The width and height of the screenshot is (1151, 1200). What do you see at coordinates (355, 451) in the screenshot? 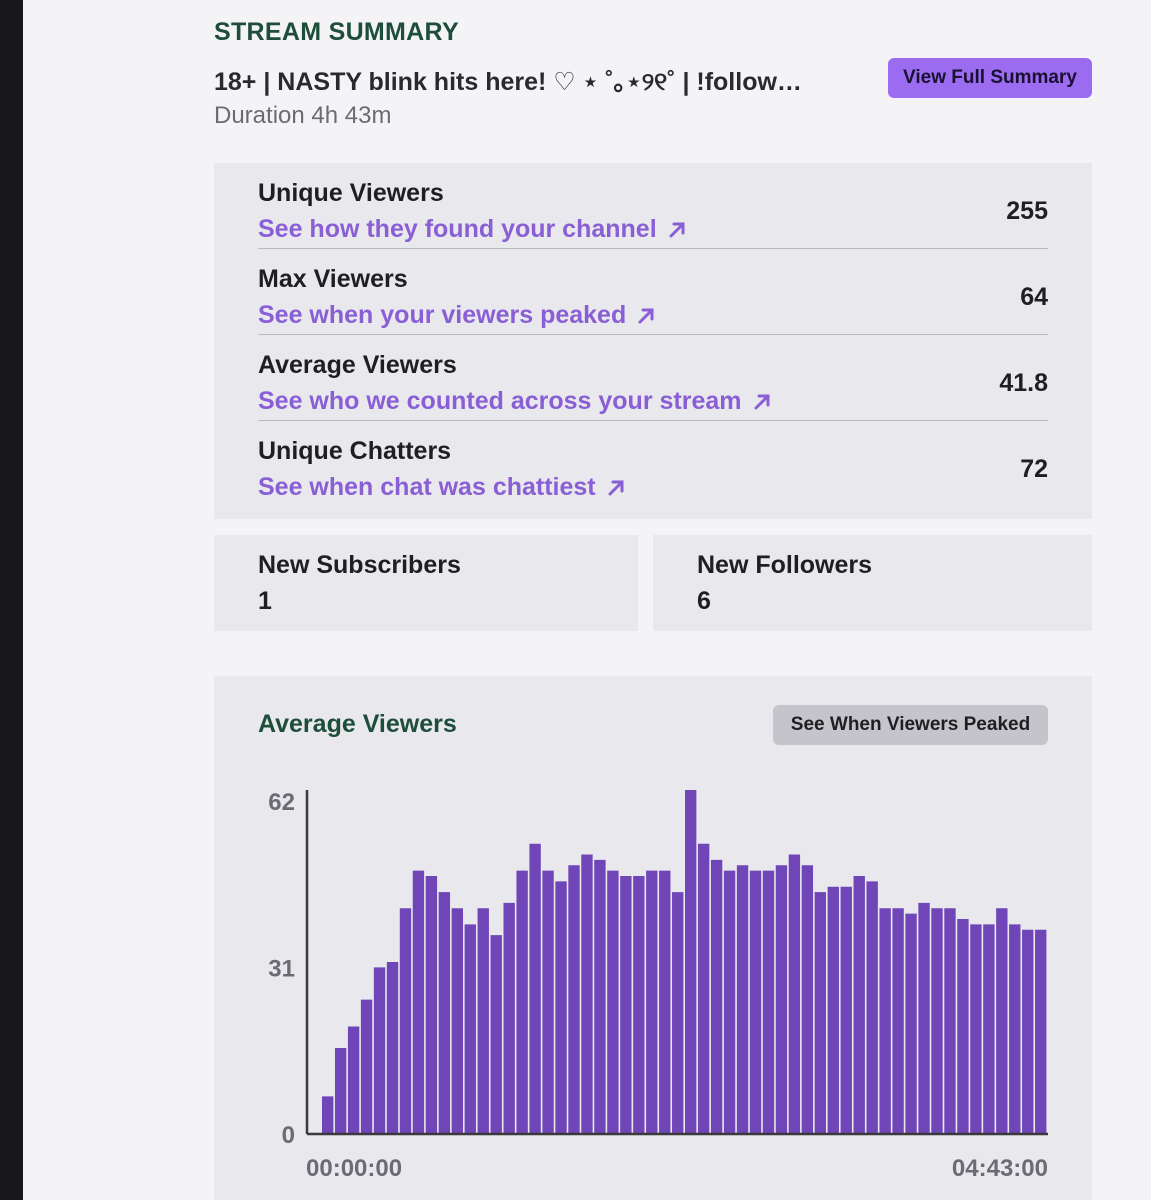
I see `stat-label: Unique Chatters` at bounding box center [355, 451].